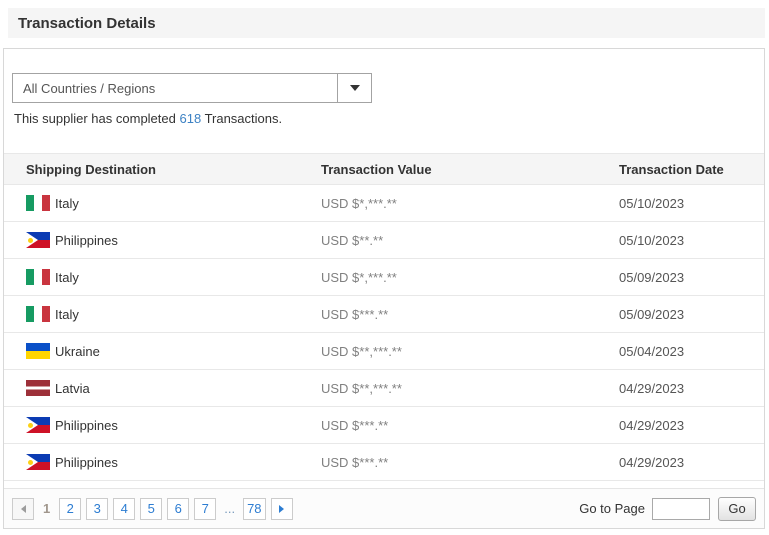  I want to click on pagination-pages: 1 2 3 4 5 6 7... 78, so click(152, 508).